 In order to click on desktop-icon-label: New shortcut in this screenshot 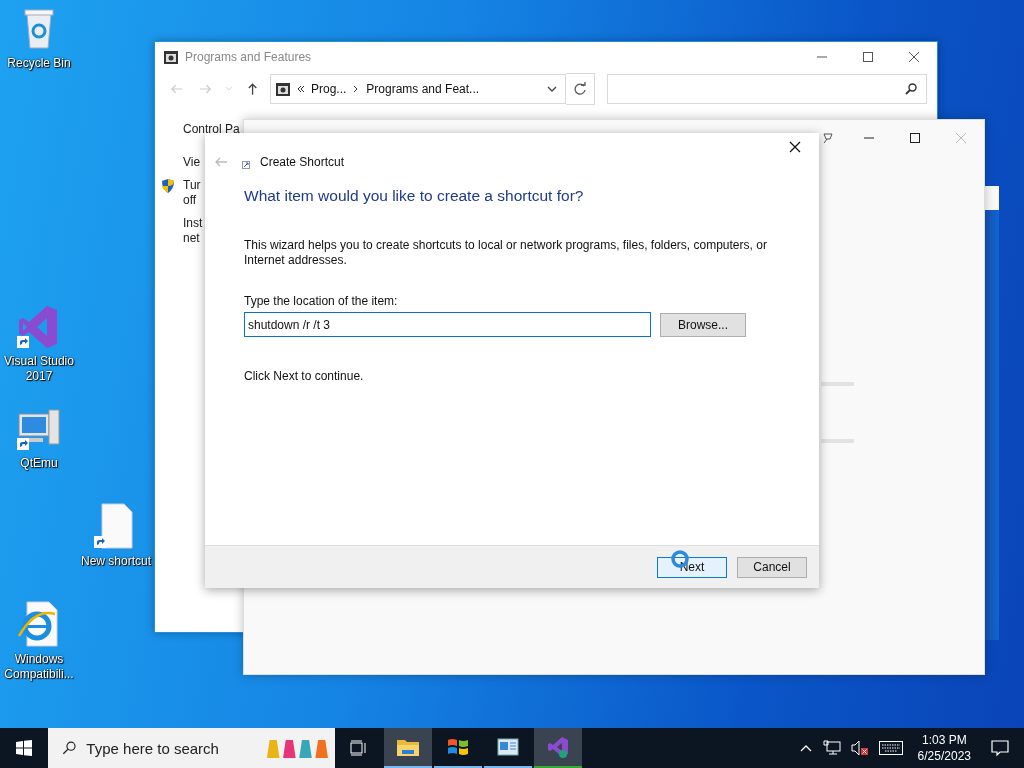, I will do `click(116, 561)`.